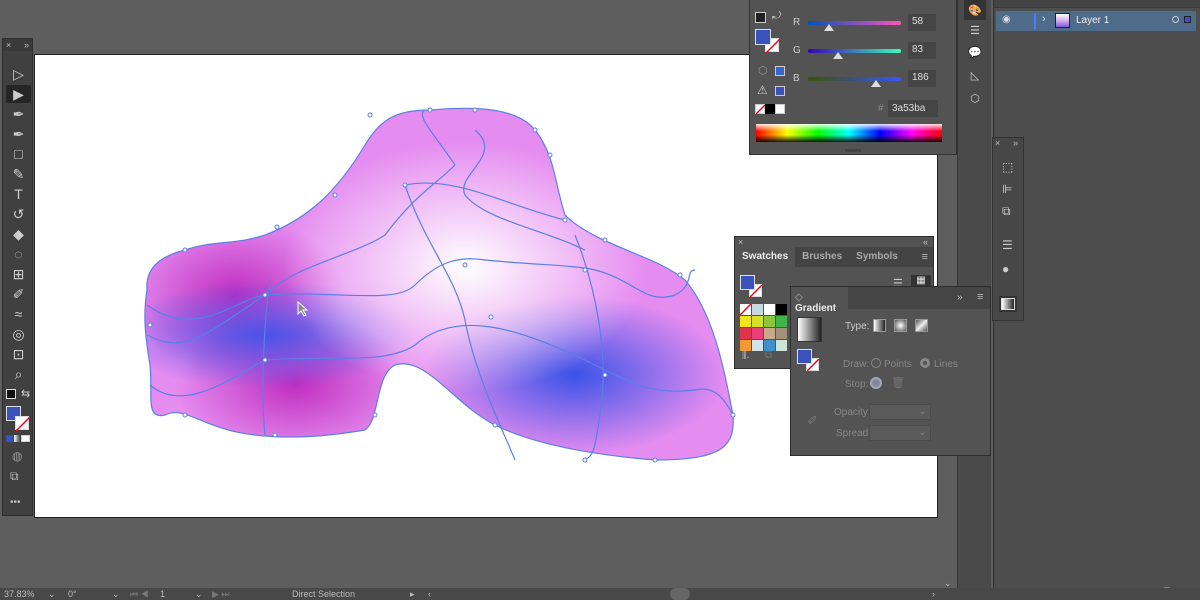 This screenshot has height=600, width=1200. I want to click on pencil-tool: ✎, so click(18, 174).